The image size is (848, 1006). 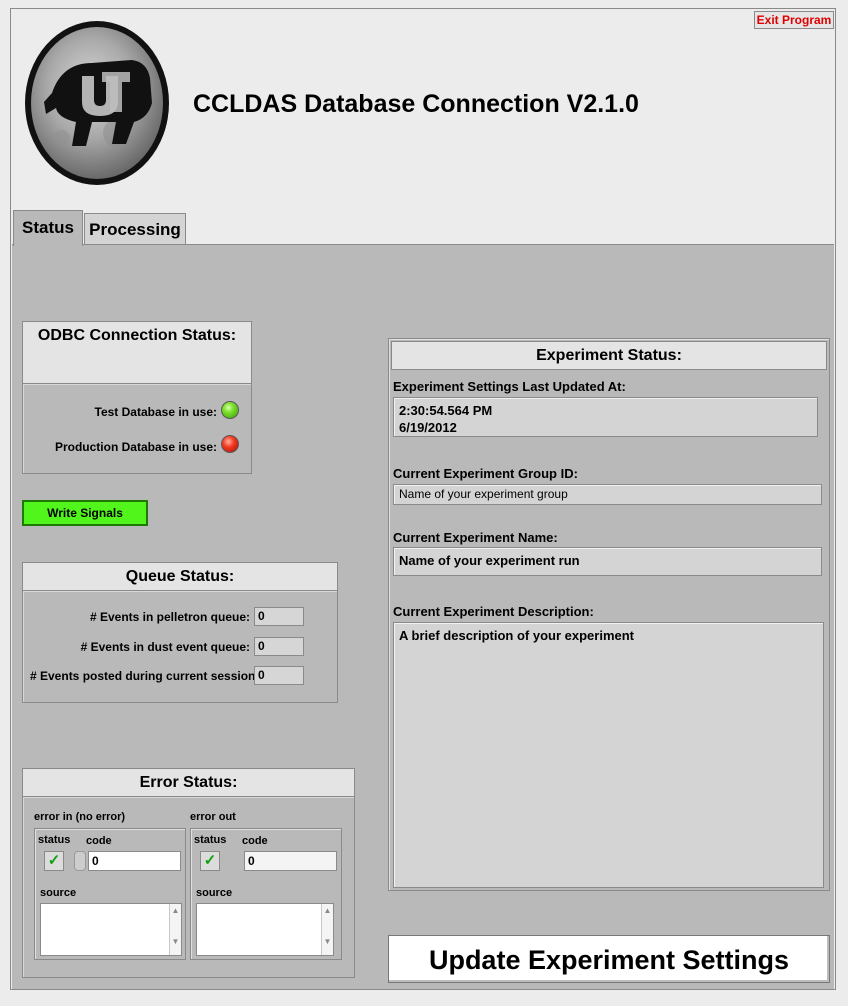 I want to click on error-in-status-label: status, so click(x=54, y=840).